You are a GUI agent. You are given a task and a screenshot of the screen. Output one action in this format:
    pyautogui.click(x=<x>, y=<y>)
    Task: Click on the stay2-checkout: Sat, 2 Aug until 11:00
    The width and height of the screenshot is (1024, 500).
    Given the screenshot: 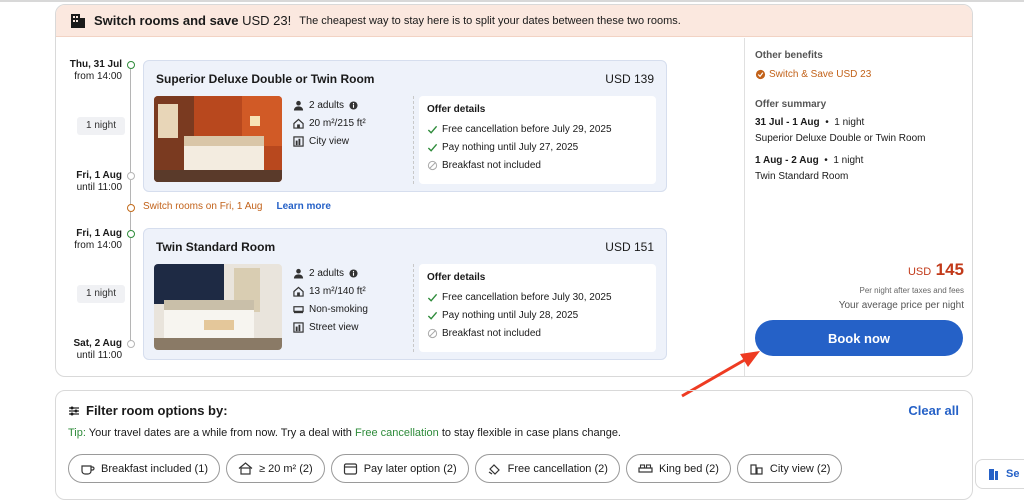 What is the action you would take?
    pyautogui.click(x=97, y=349)
    